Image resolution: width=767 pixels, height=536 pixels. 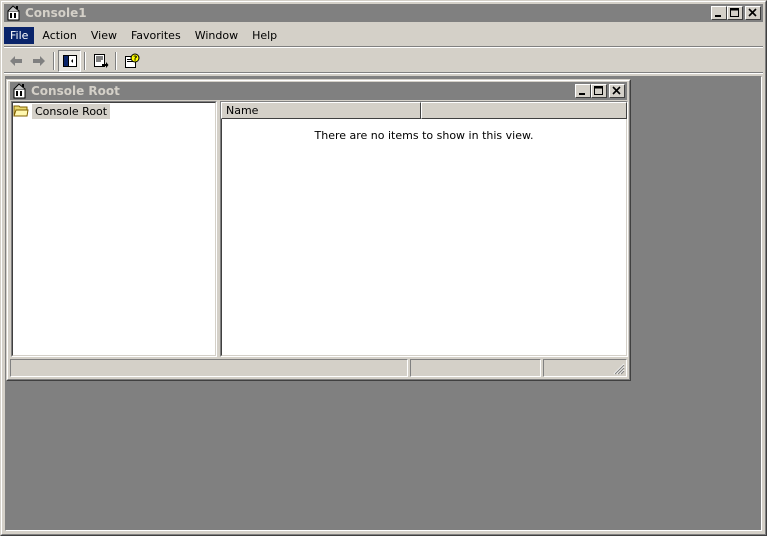 I want to click on back-button, so click(x=15, y=61).